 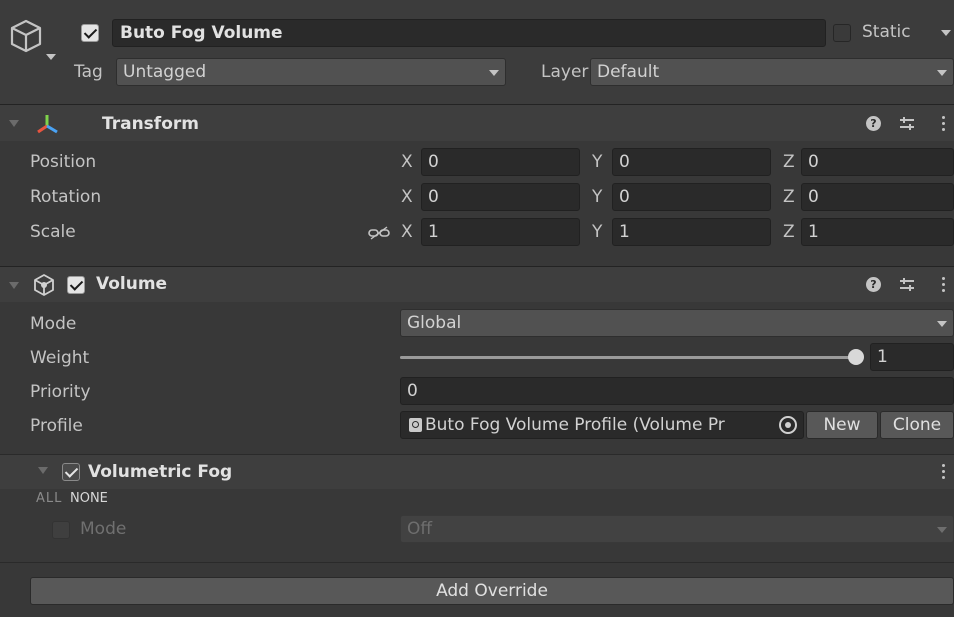 I want to click on scale-x-field: 1, so click(x=500, y=232).